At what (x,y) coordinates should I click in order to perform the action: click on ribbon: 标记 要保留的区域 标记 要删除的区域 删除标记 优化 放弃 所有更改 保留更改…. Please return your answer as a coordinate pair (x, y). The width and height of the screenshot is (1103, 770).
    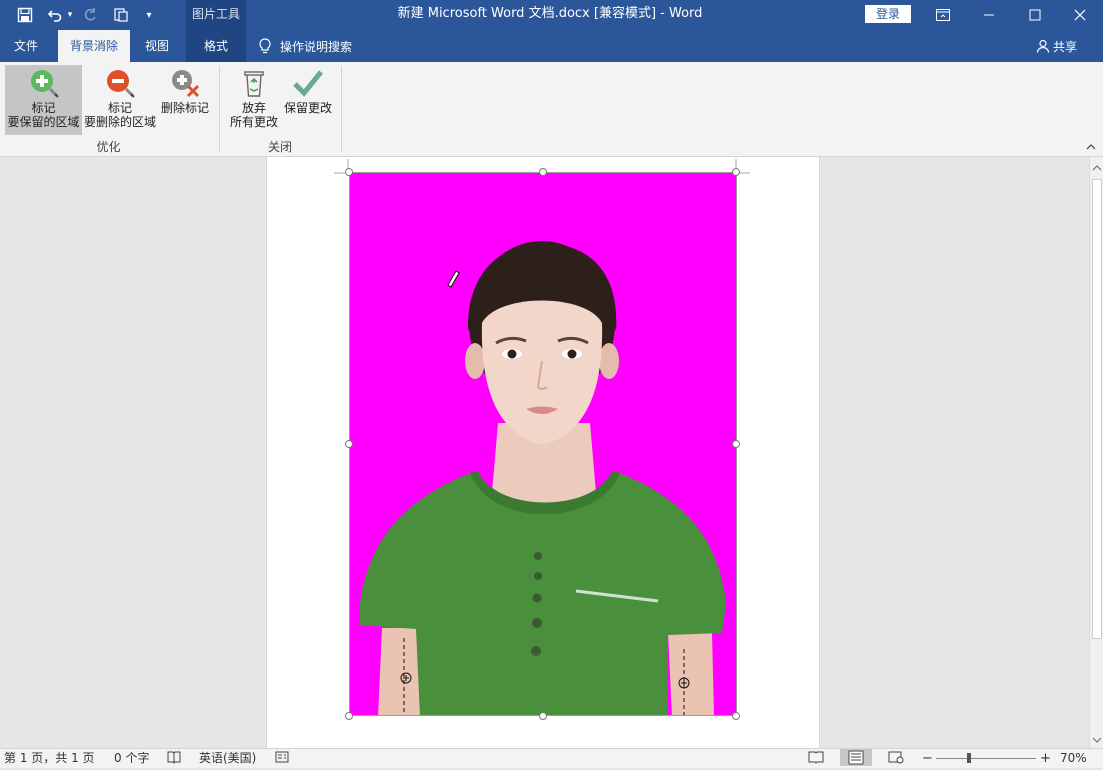
    Looking at the image, I should click on (551, 109).